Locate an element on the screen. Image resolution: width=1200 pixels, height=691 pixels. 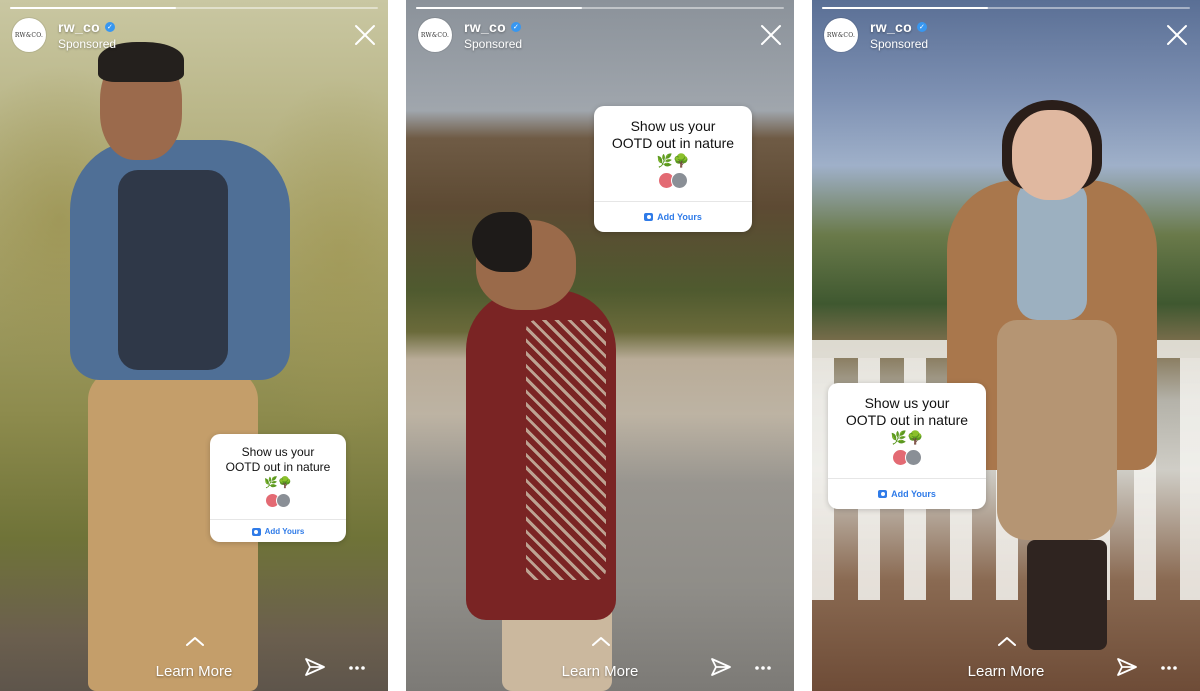
person-shirt is located at coordinates (173, 270).